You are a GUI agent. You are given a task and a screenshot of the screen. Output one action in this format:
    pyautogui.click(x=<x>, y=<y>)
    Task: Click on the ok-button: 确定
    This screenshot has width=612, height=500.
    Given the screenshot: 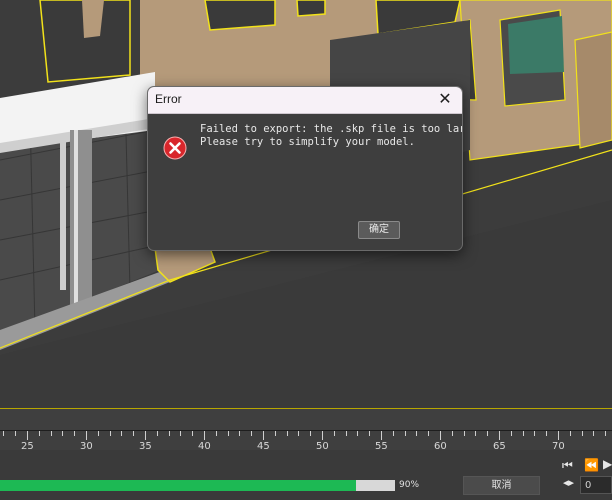 What is the action you would take?
    pyautogui.click(x=379, y=230)
    